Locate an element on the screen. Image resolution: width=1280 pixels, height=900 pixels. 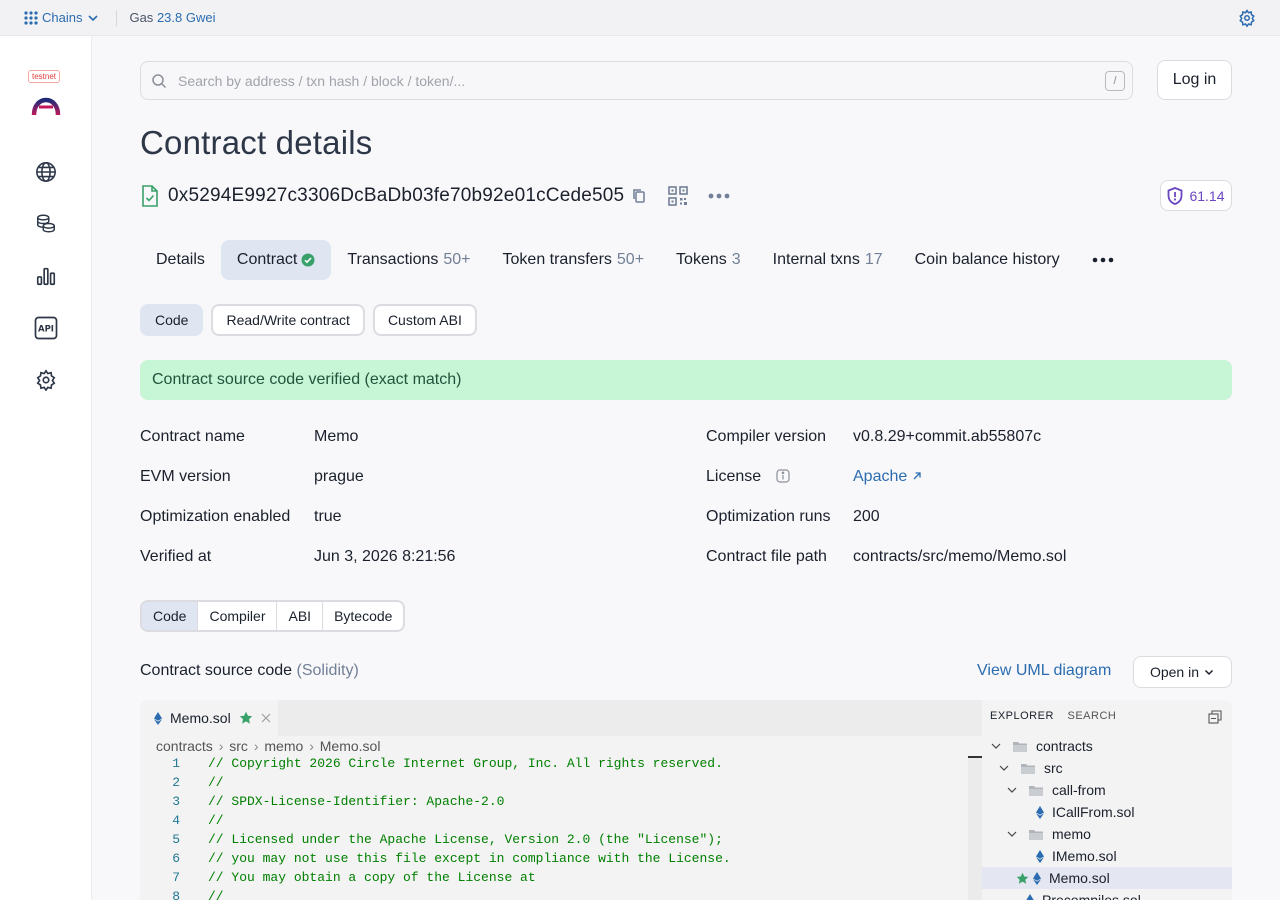
network-logo: testnet is located at coordinates (46, 94).